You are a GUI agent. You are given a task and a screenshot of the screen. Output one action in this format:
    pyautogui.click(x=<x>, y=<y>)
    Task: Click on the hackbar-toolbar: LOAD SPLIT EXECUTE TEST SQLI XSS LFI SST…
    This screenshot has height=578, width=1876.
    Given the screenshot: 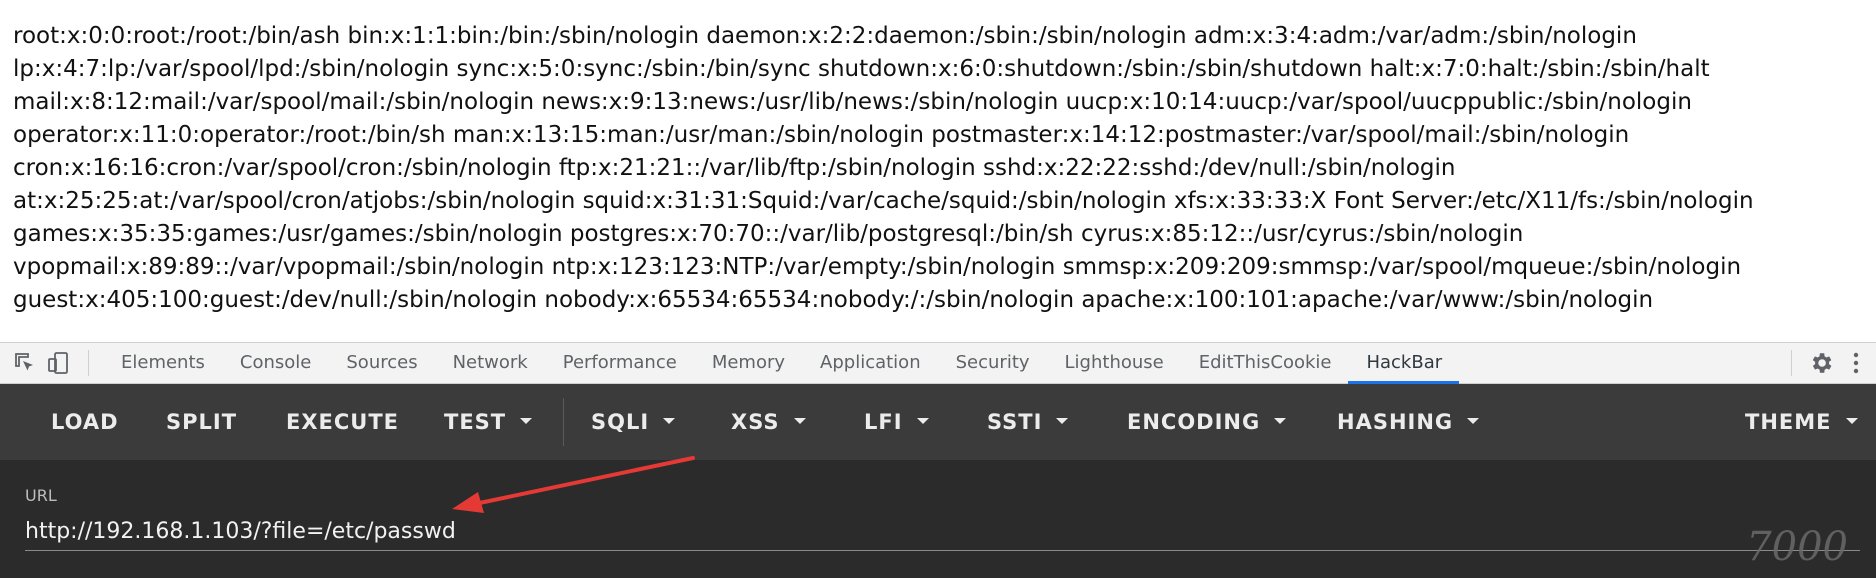 What is the action you would take?
    pyautogui.click(x=938, y=422)
    